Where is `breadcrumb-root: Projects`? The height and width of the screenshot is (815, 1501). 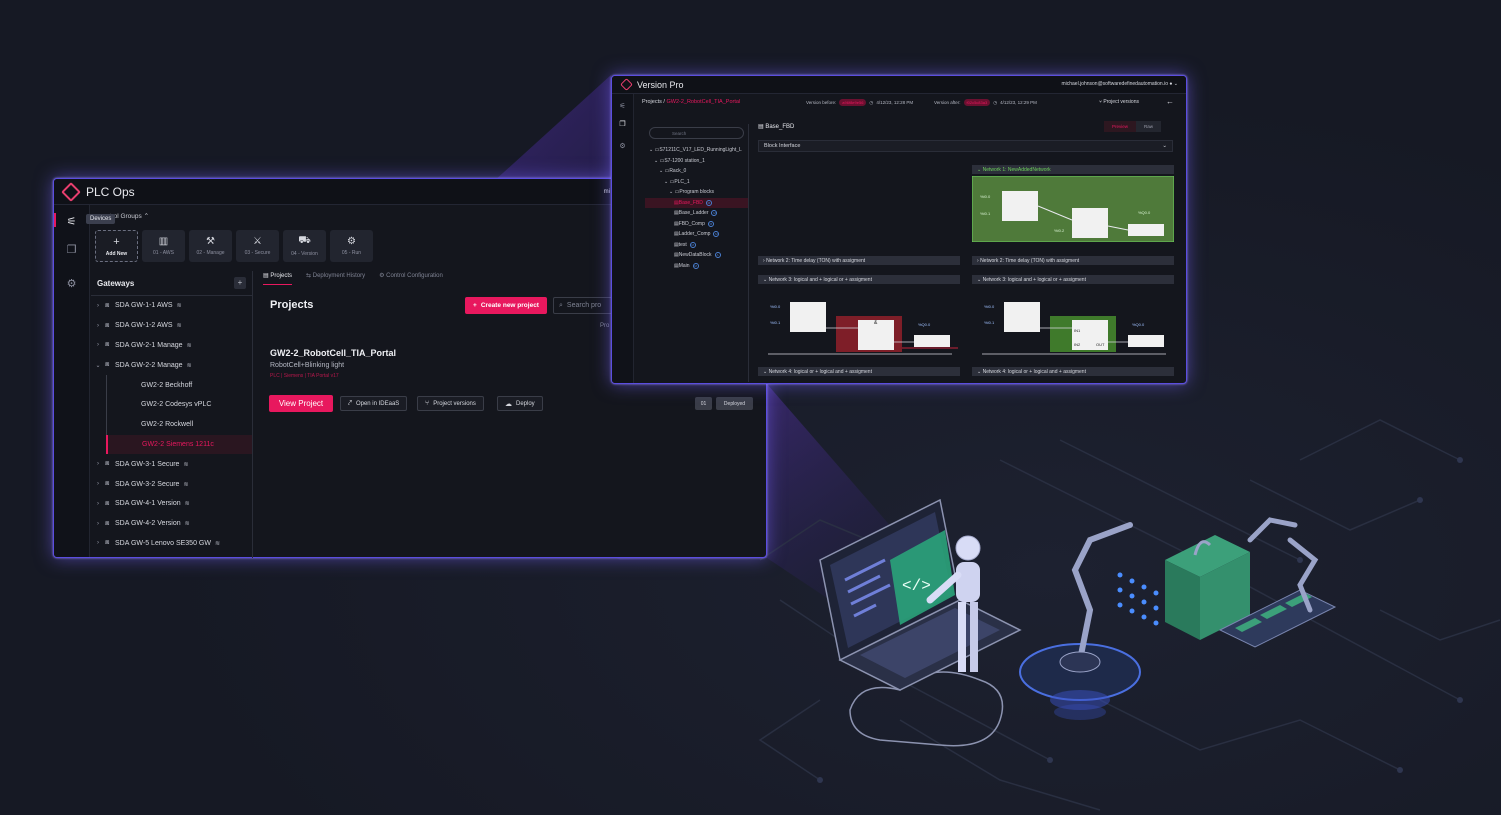 breadcrumb-root: Projects is located at coordinates (652, 102).